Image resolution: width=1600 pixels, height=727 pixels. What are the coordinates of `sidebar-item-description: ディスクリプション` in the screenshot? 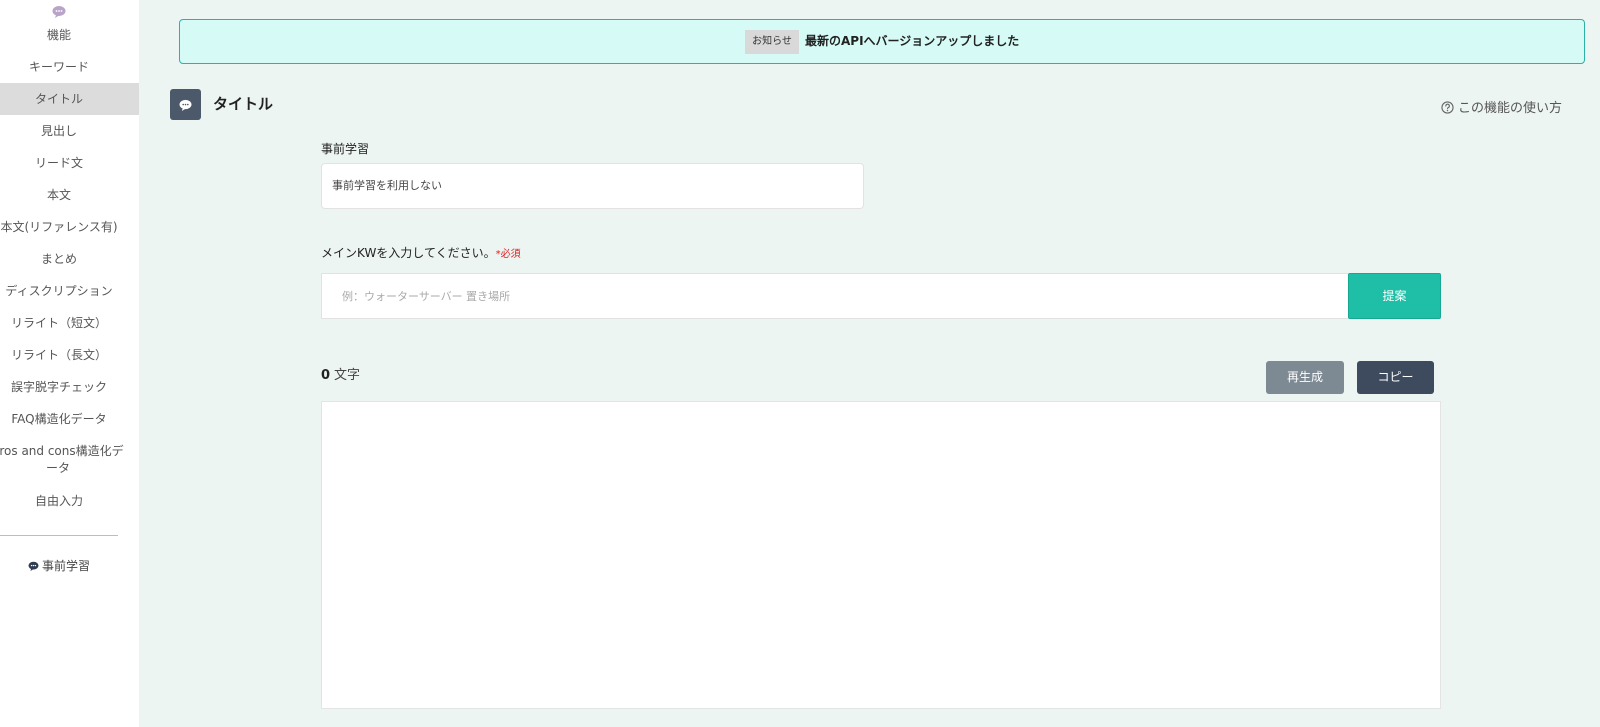 It's located at (69, 291).